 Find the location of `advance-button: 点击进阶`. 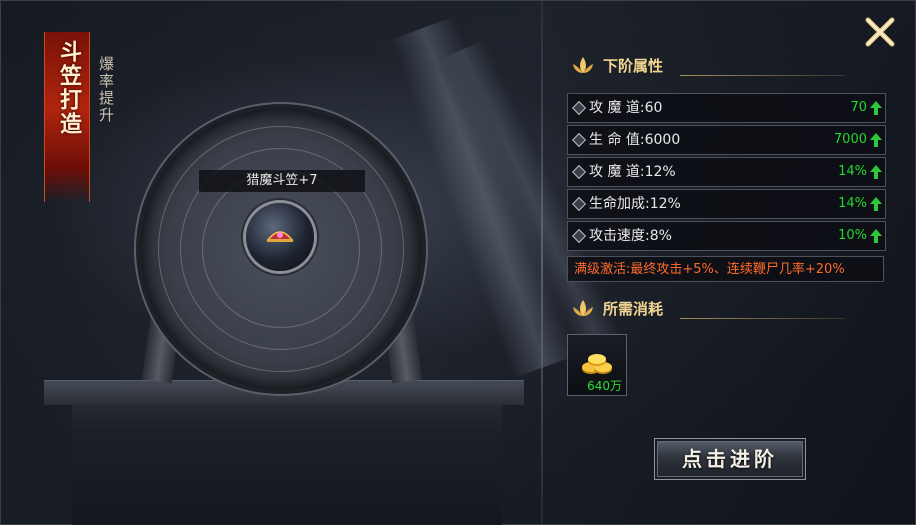

advance-button: 点击进阶 is located at coordinates (730, 459).